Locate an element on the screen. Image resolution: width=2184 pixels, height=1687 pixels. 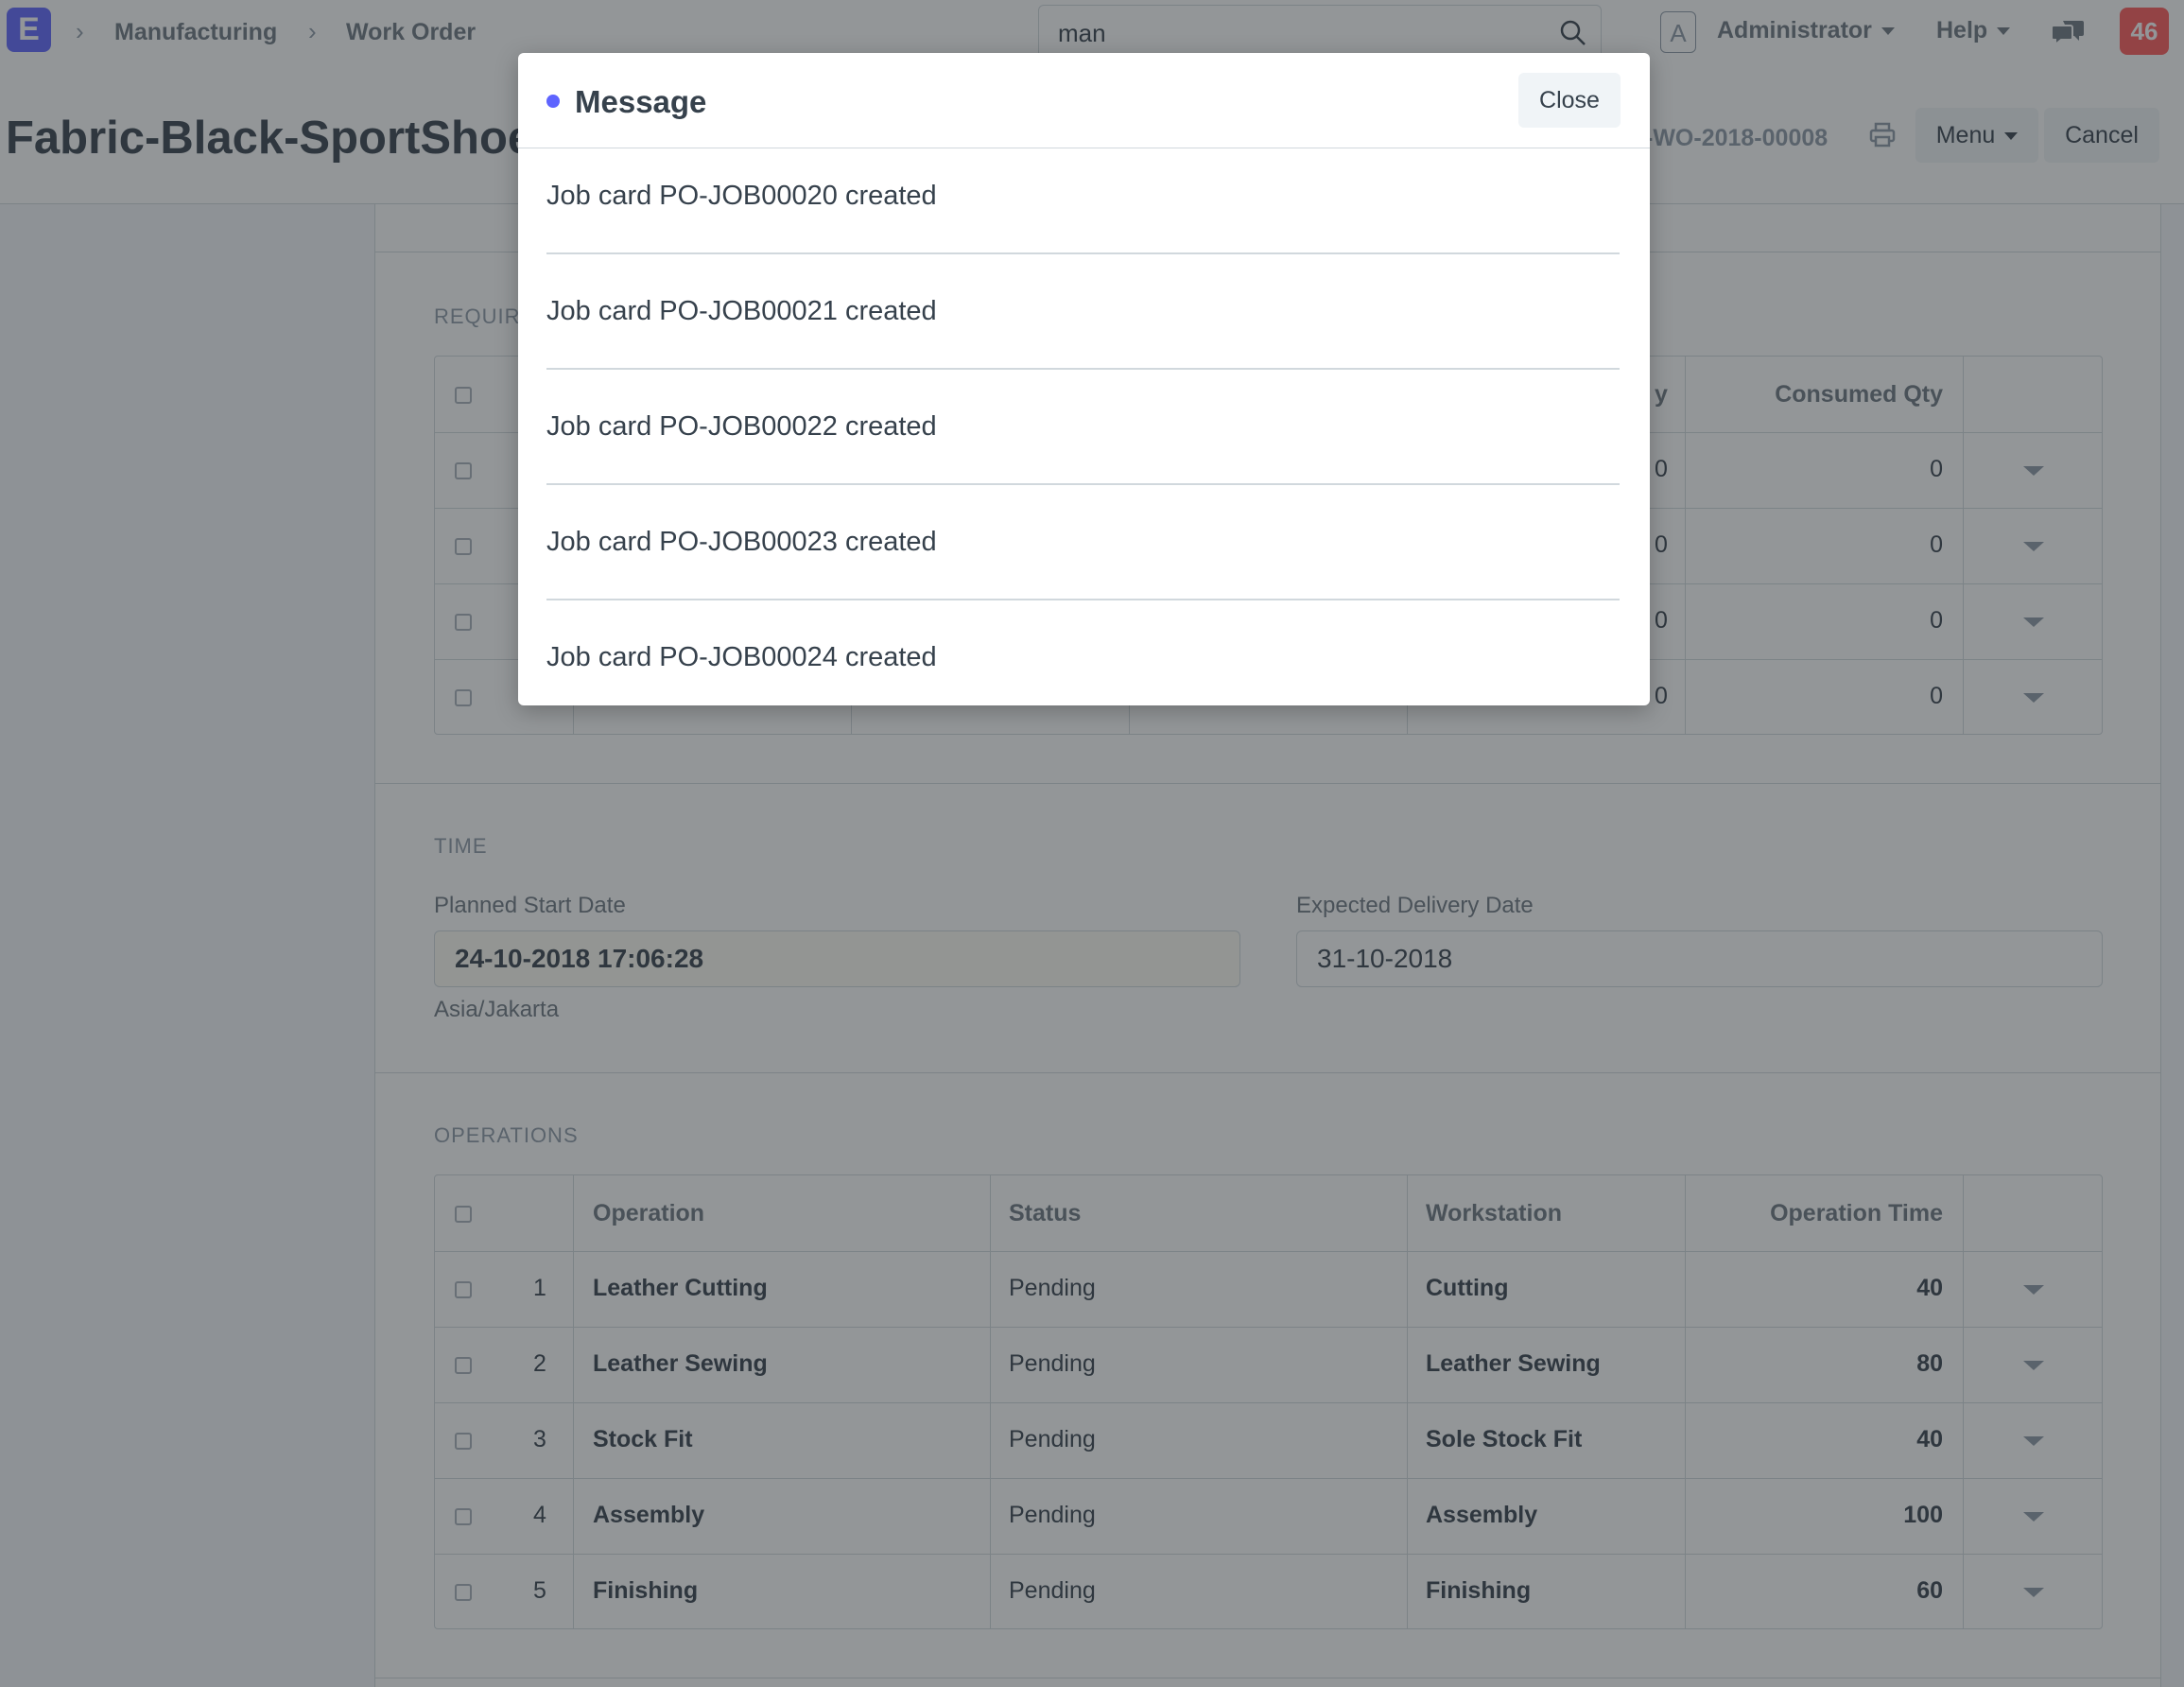
dialog-header: Message Close is located at coordinates (1084, 101).